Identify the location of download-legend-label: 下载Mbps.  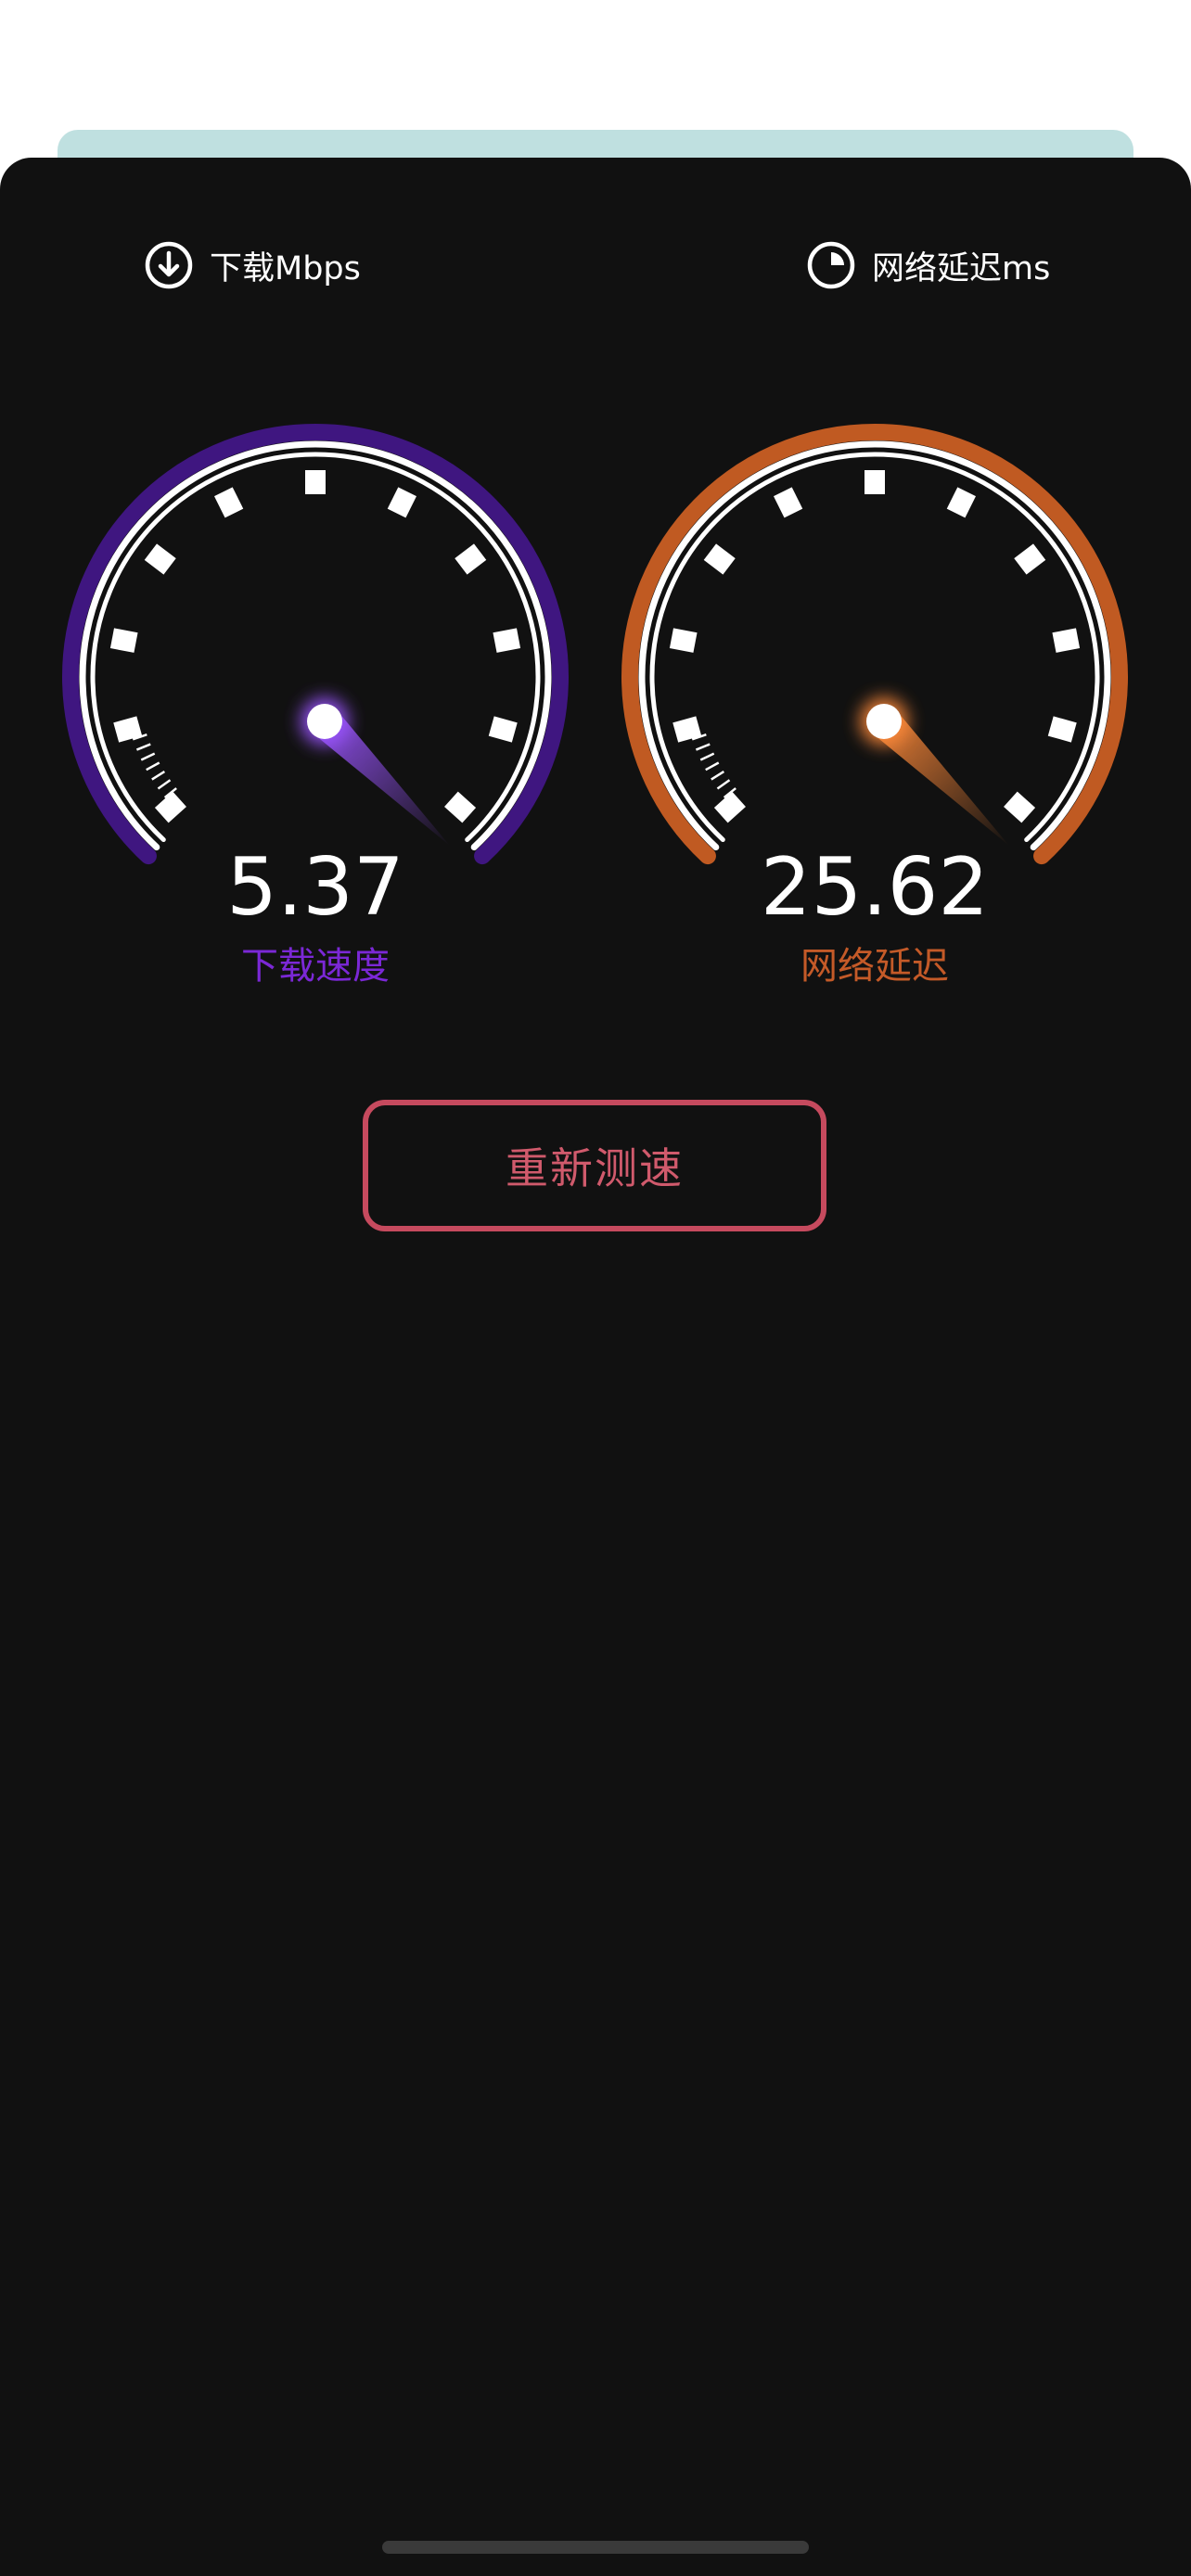
(285, 268).